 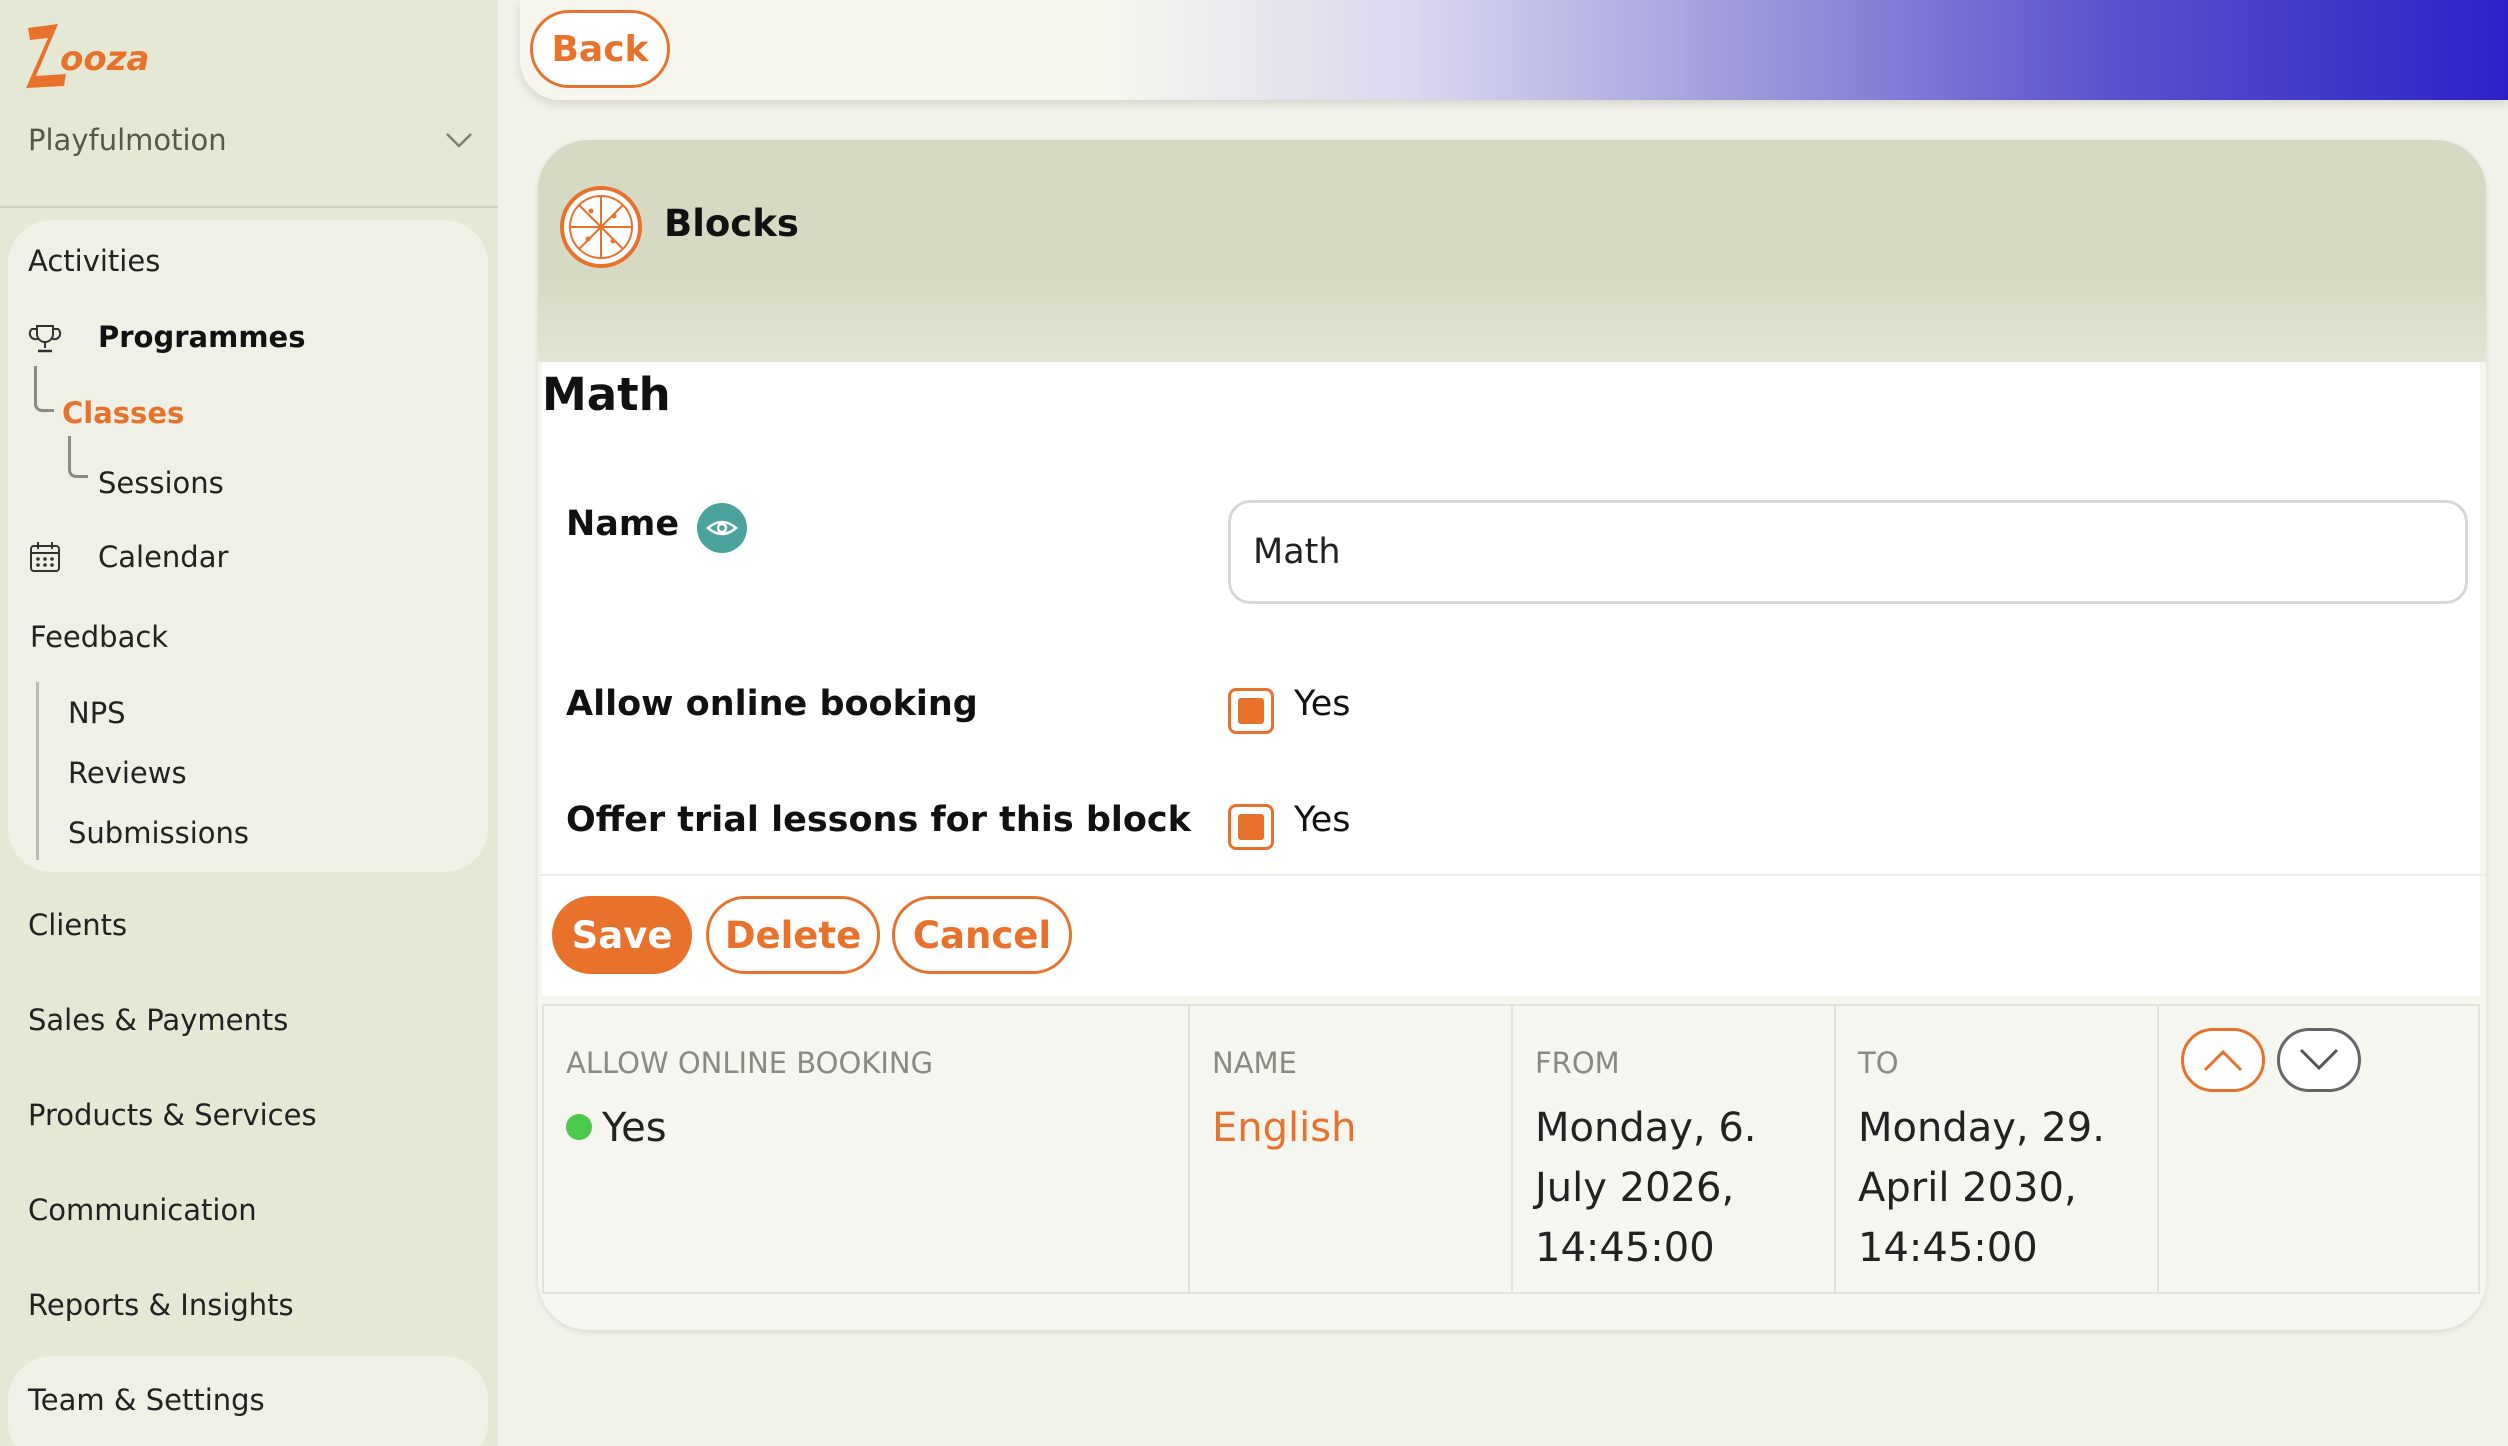 What do you see at coordinates (104, 59) in the screenshot?
I see `svg-text: ooza` at bounding box center [104, 59].